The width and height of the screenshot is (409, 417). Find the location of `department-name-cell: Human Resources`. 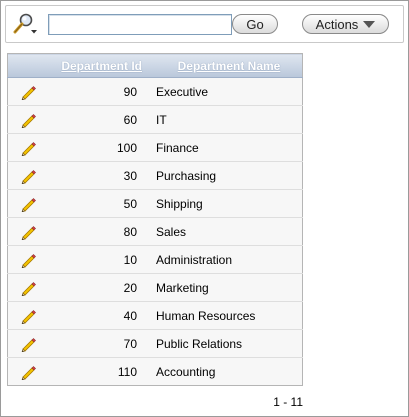

department-name-cell: Human Resources is located at coordinates (229, 315).